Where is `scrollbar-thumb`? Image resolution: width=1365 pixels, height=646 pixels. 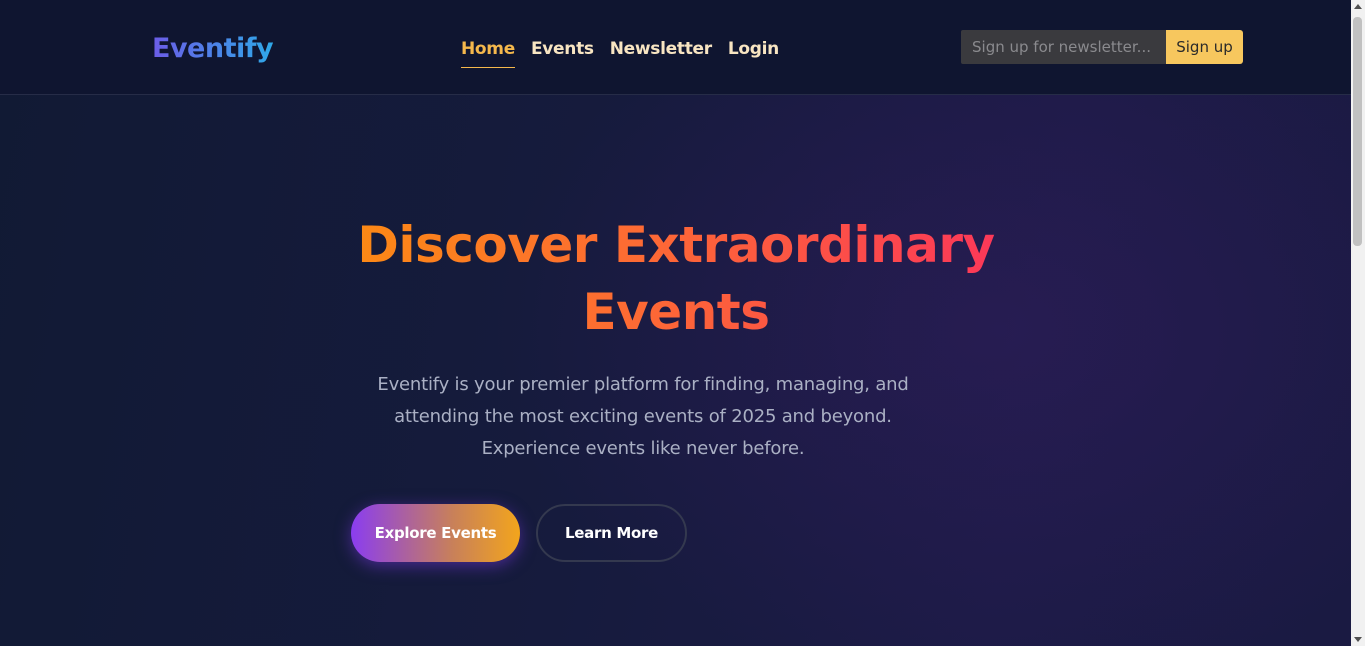
scrollbar-thumb is located at coordinates (1357, 131).